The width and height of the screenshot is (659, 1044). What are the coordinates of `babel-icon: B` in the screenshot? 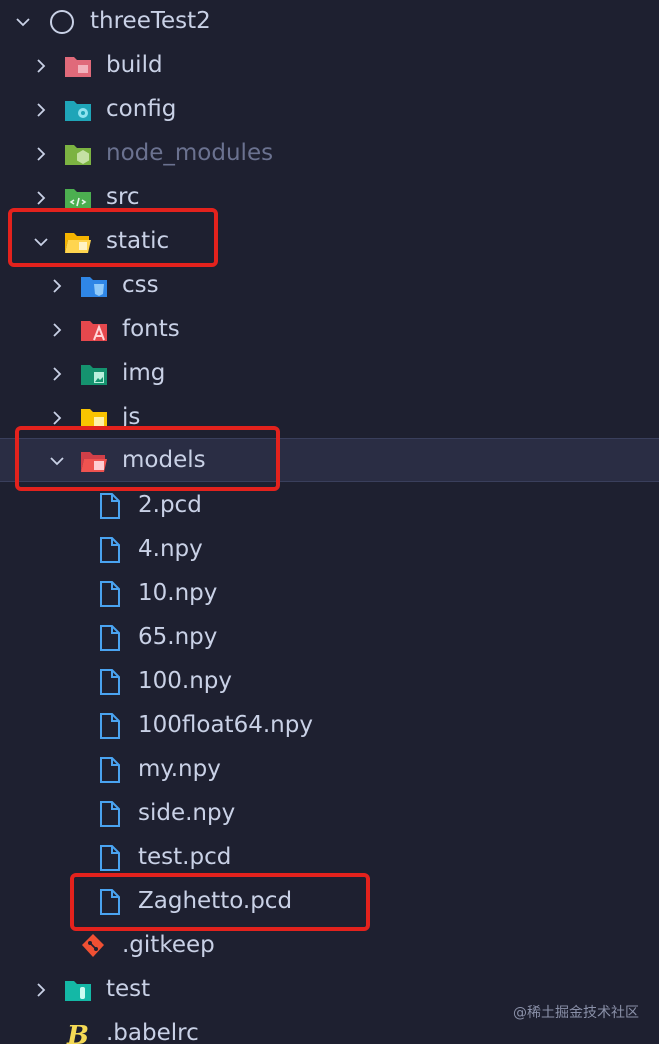 It's located at (78, 1032).